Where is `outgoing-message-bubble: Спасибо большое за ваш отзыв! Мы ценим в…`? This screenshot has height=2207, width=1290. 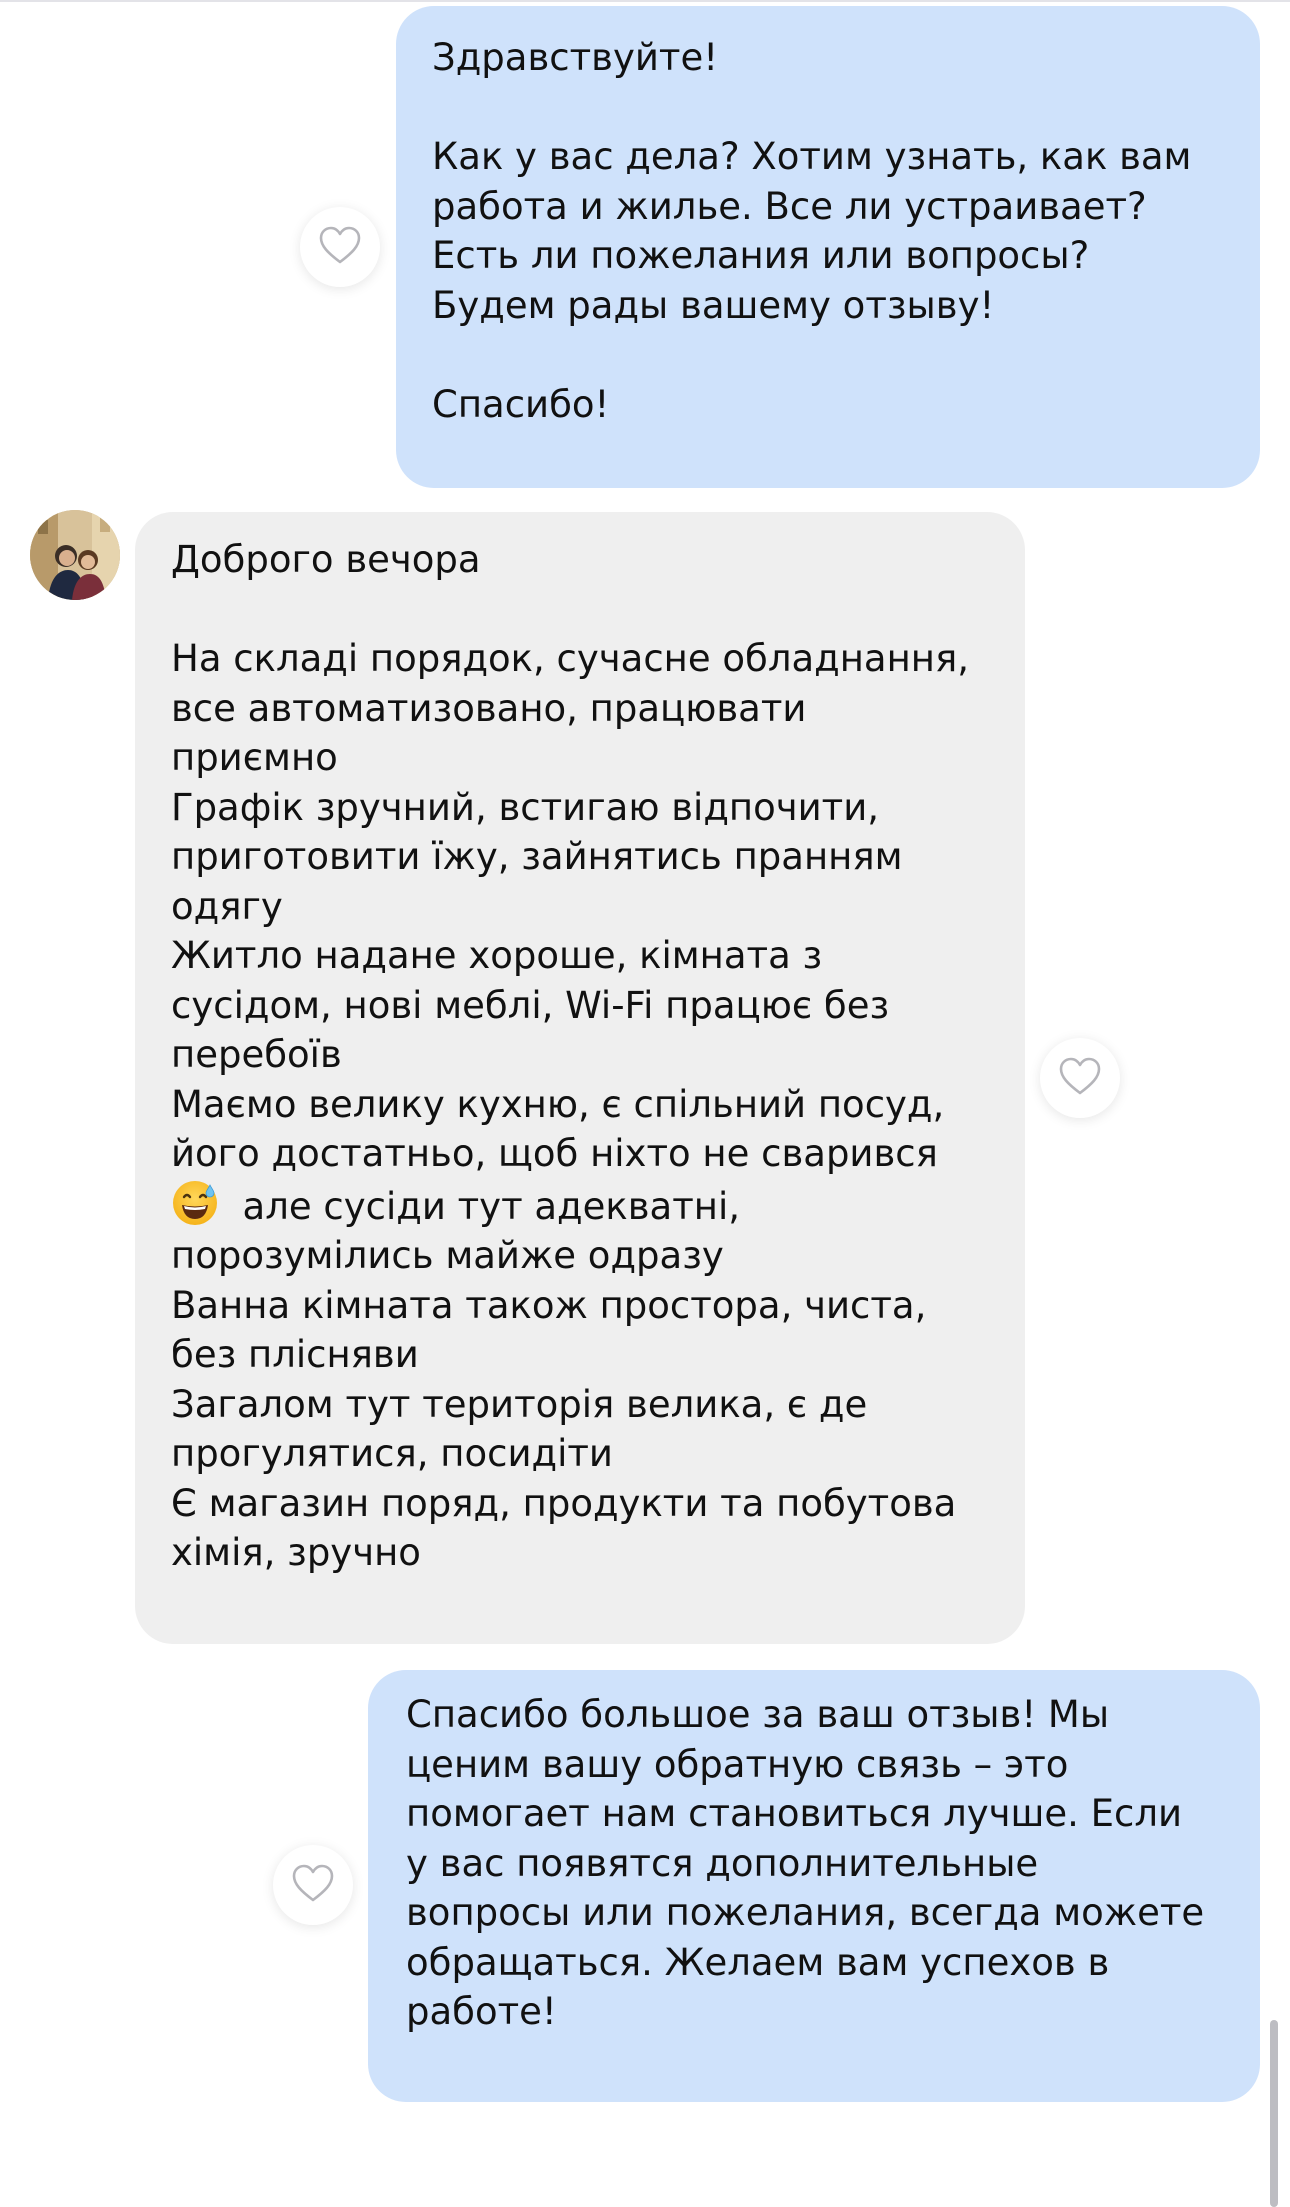 outgoing-message-bubble: Спасибо большое за ваш отзыв! Мы ценим в… is located at coordinates (814, 1886).